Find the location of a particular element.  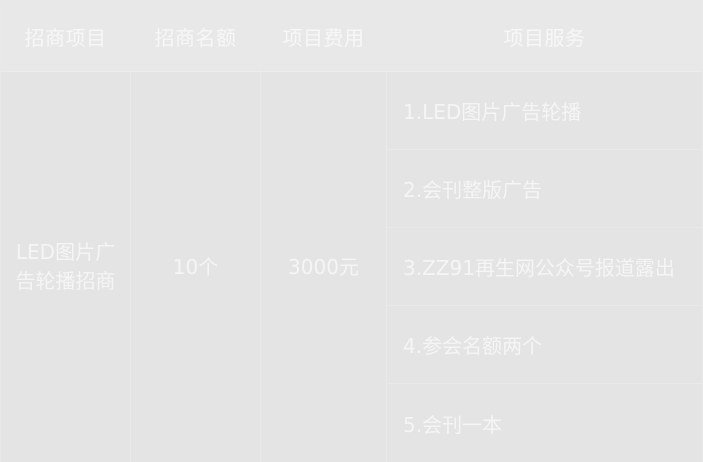

header-fee: 项目费用 is located at coordinates (324, 36).